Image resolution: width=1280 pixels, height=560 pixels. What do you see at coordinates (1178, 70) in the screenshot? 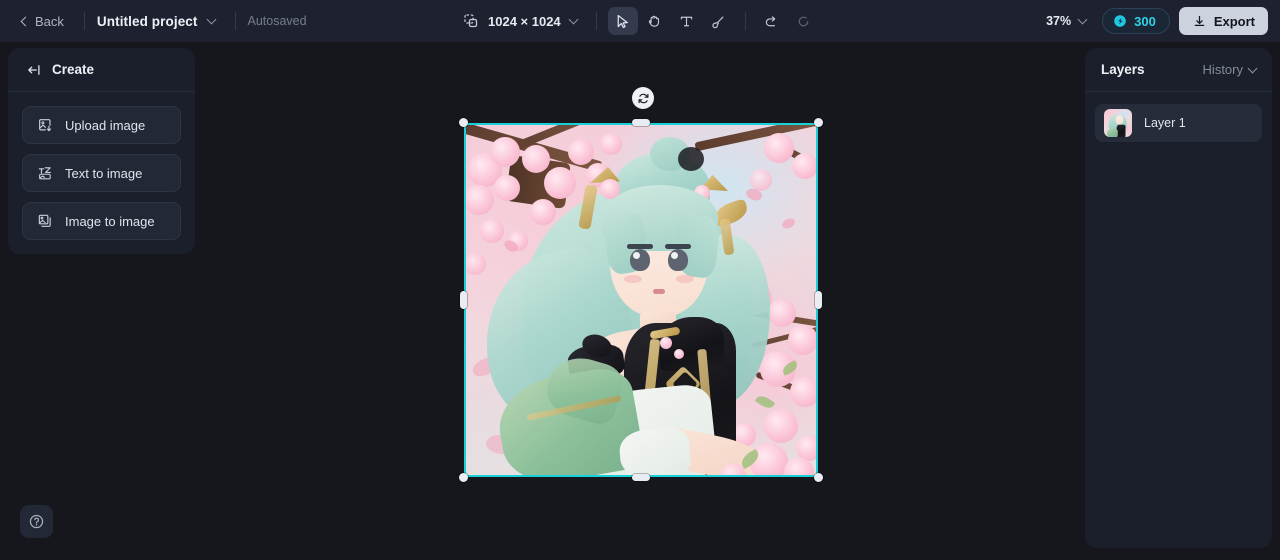
I see `layers-panel-header: Layers History` at bounding box center [1178, 70].